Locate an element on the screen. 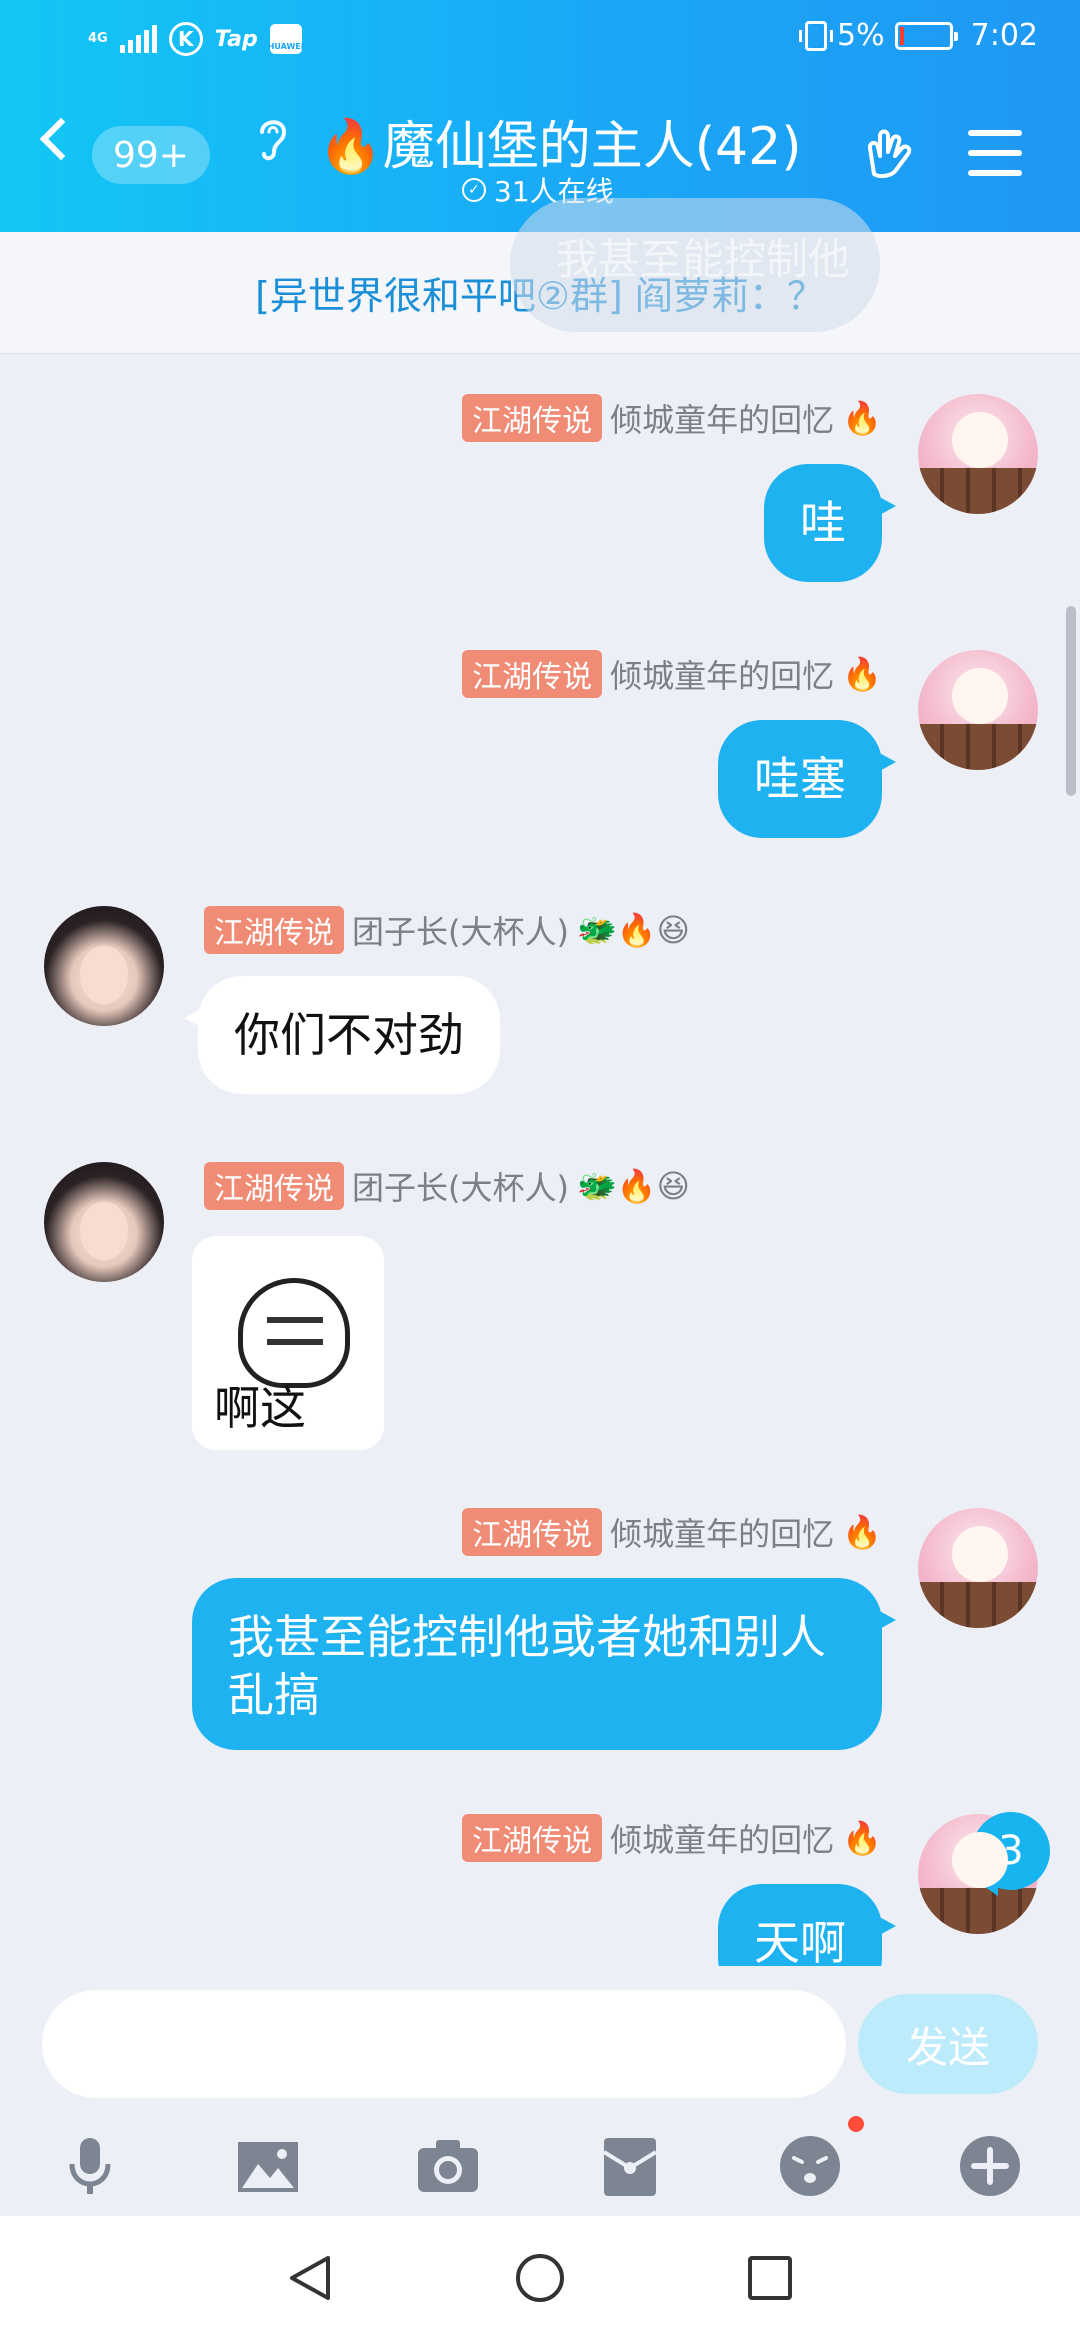  message-row: 江湖传说 倾城童年的回忆 🔥 我甚至能控制他或者她和别人乱搞 is located at coordinates (540, 1618).